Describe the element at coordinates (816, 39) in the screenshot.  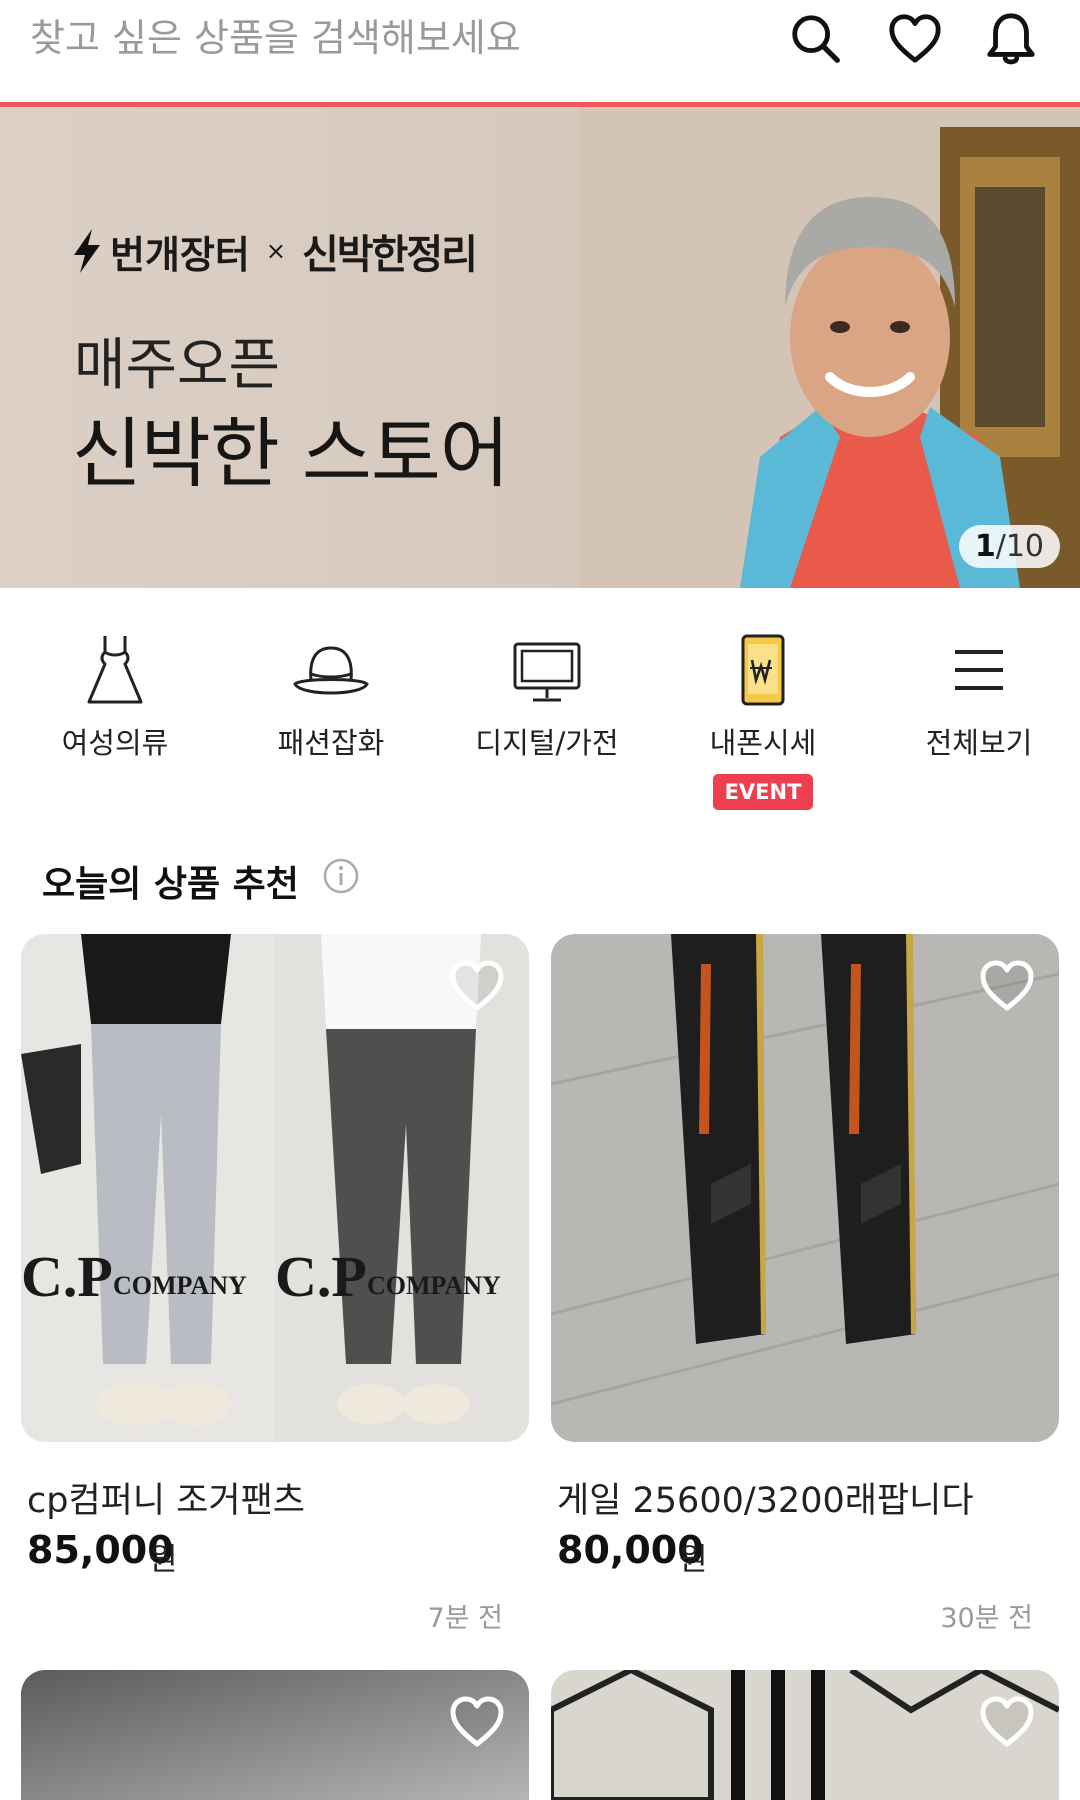
I see `search-icon` at that location.